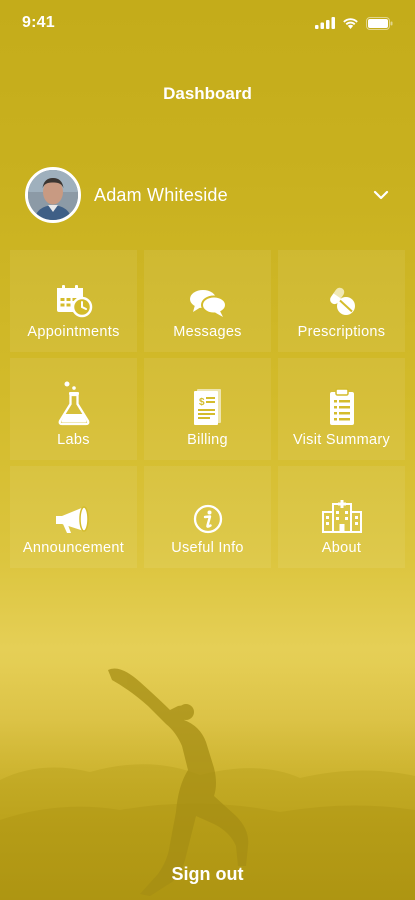  Describe the element at coordinates (341, 440) in the screenshot. I see `tile-label: Visit Summary` at that location.